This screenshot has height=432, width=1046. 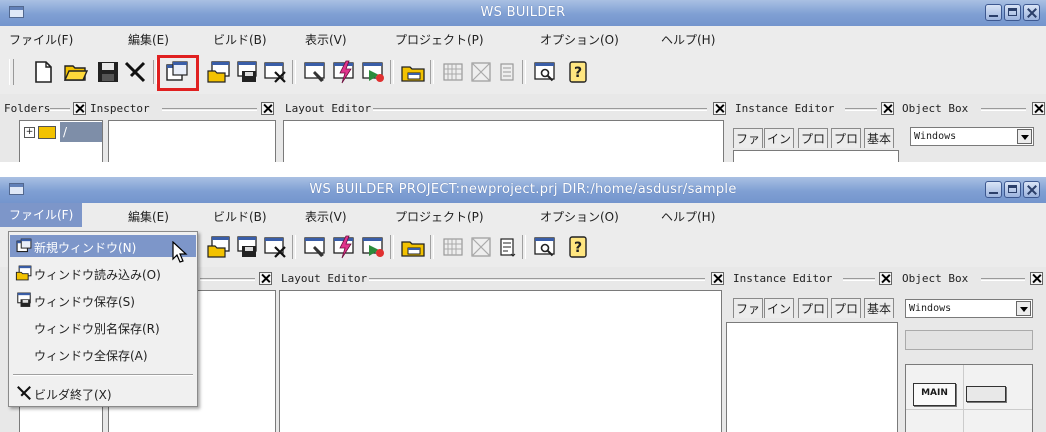 I want to click on menu-item-exit-builder: ビルダ終了(X), so click(x=103, y=393).